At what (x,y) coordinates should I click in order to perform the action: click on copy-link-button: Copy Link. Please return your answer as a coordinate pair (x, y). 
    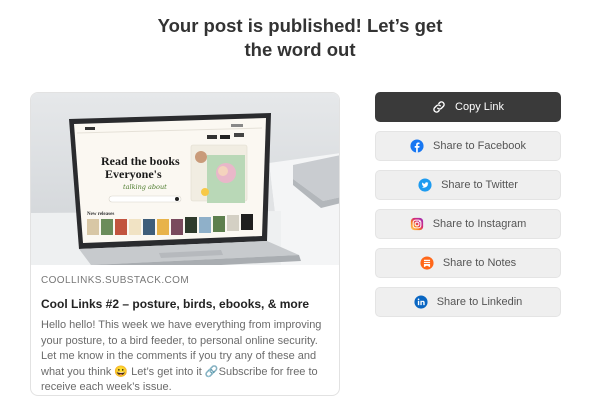
    Looking at the image, I should click on (468, 107).